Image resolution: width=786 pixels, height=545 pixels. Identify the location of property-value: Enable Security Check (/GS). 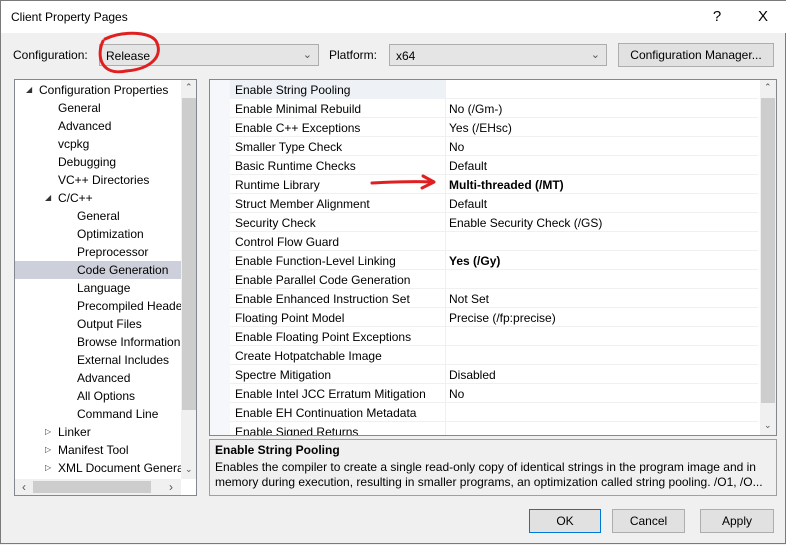
(525, 223).